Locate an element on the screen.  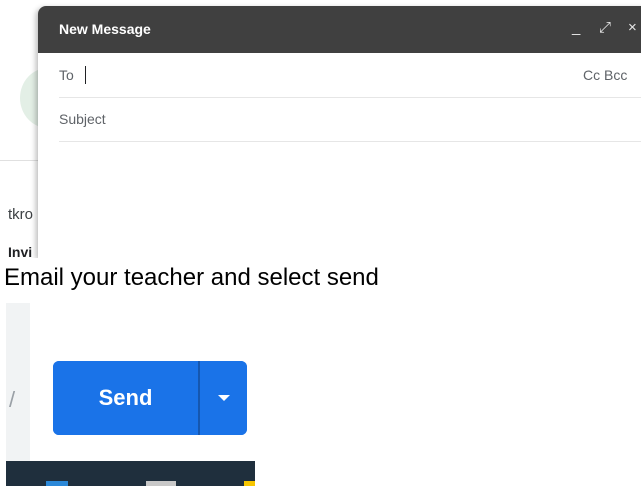
expand-icon: ⤢ is located at coordinates (605, 28).